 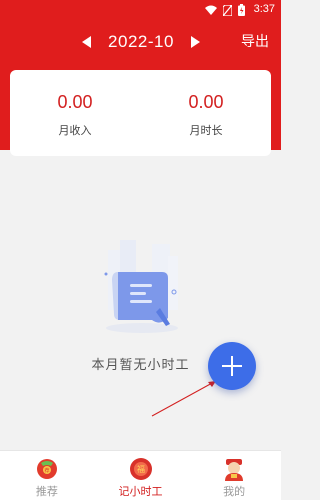 I want to click on tab-recommend: 荐 推荐, so click(x=47, y=475).